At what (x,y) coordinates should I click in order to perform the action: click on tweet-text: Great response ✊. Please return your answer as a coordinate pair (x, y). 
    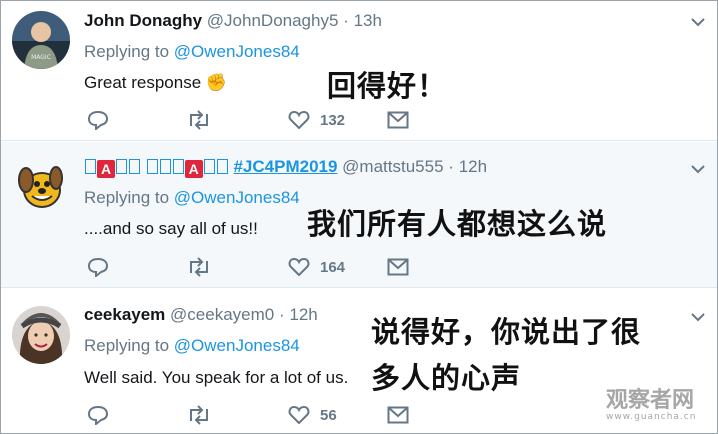
    Looking at the image, I should click on (155, 83).